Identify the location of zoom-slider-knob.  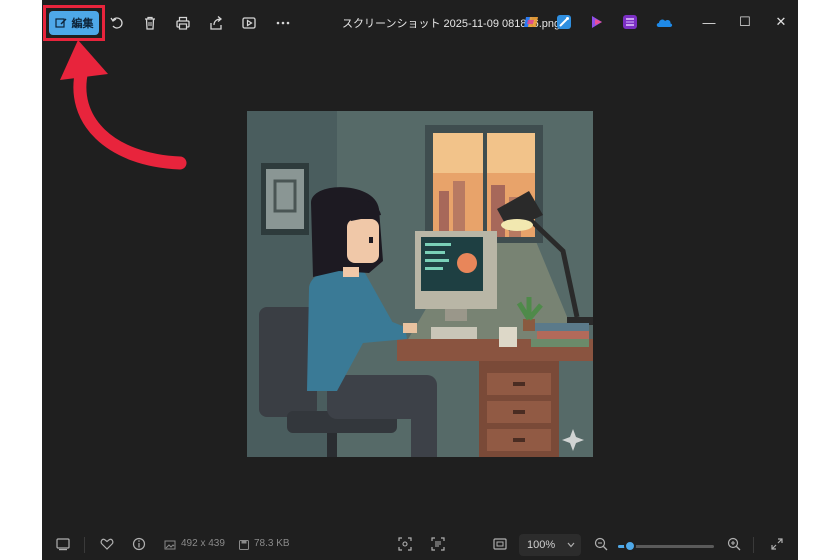
(630, 546).